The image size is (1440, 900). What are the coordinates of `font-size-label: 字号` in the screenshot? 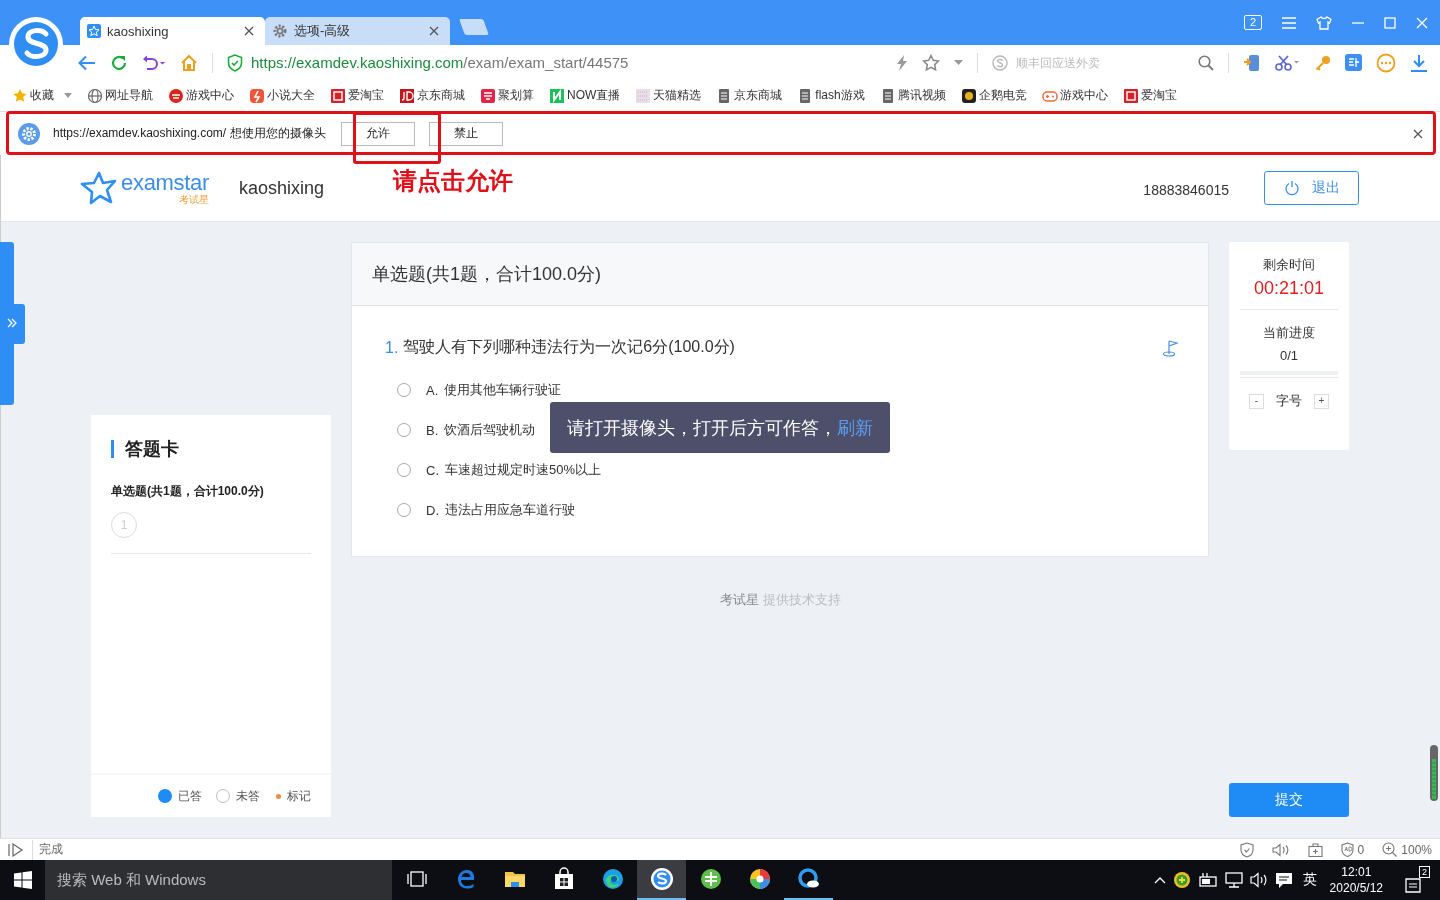 It's located at (1289, 401).